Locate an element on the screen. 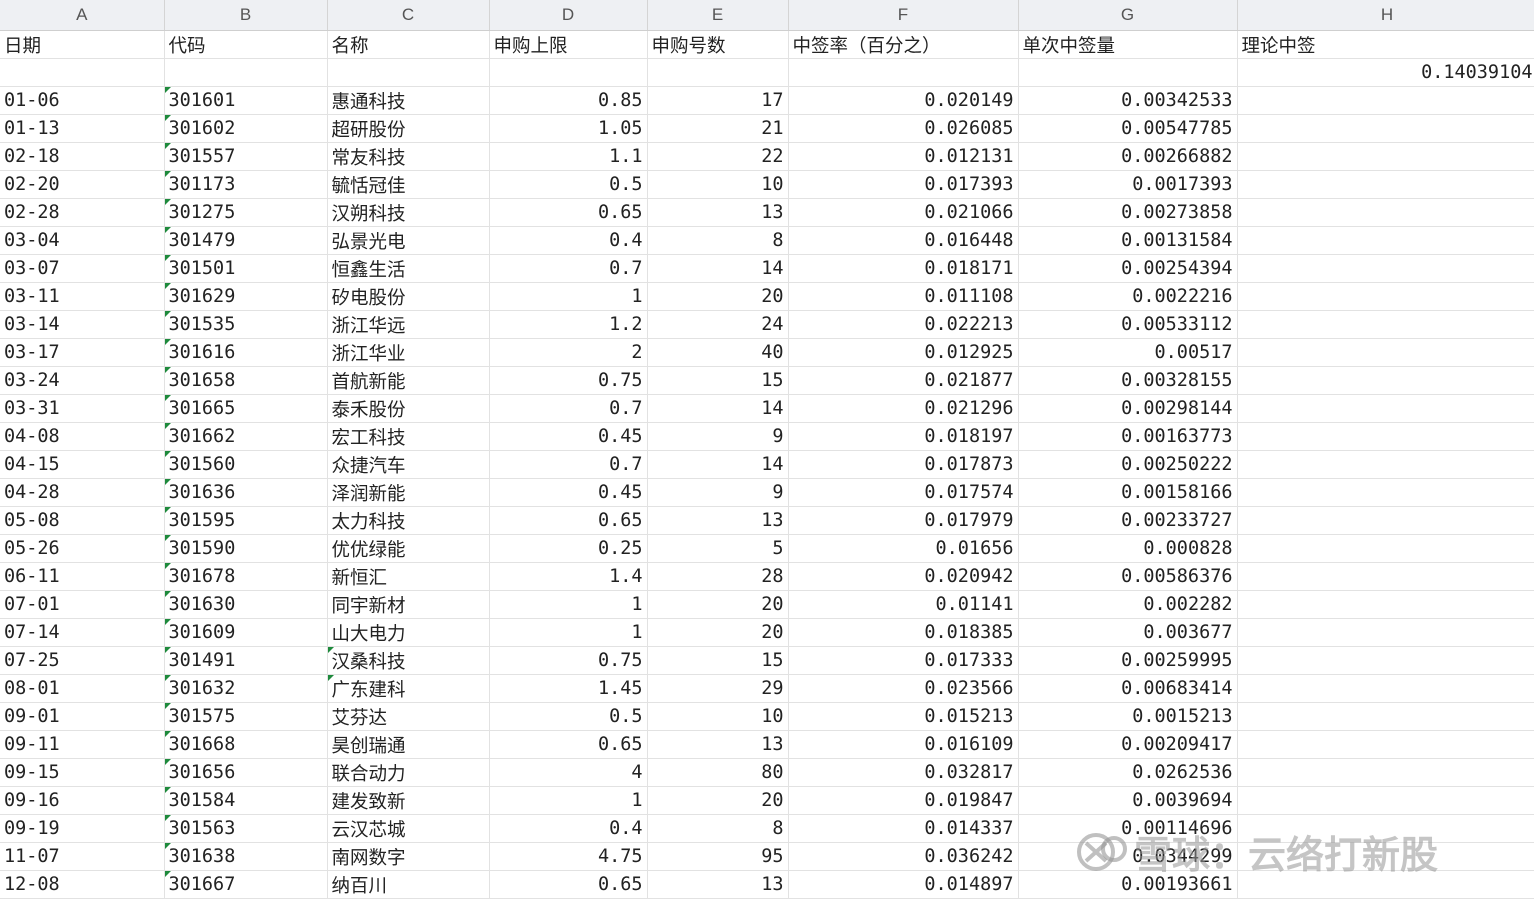  cell-rate: 0.016109 is located at coordinates (903, 744).